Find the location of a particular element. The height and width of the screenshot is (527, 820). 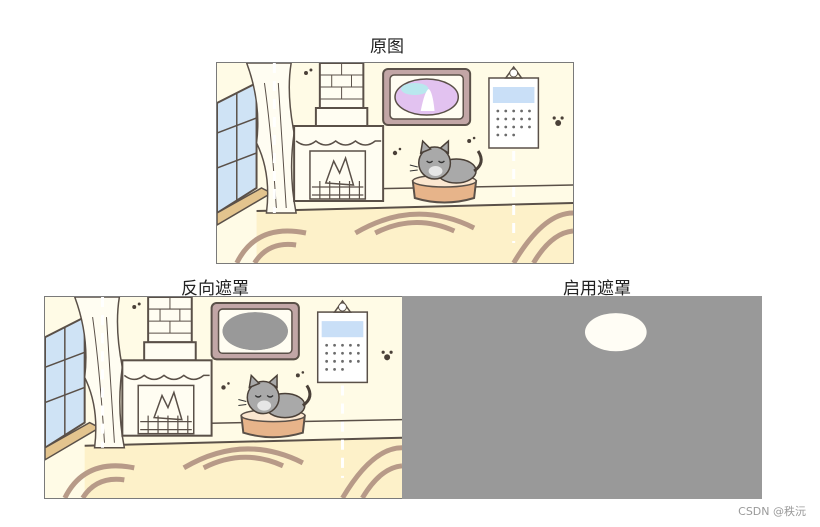

original-title: 原图 is located at coordinates (387, 46).